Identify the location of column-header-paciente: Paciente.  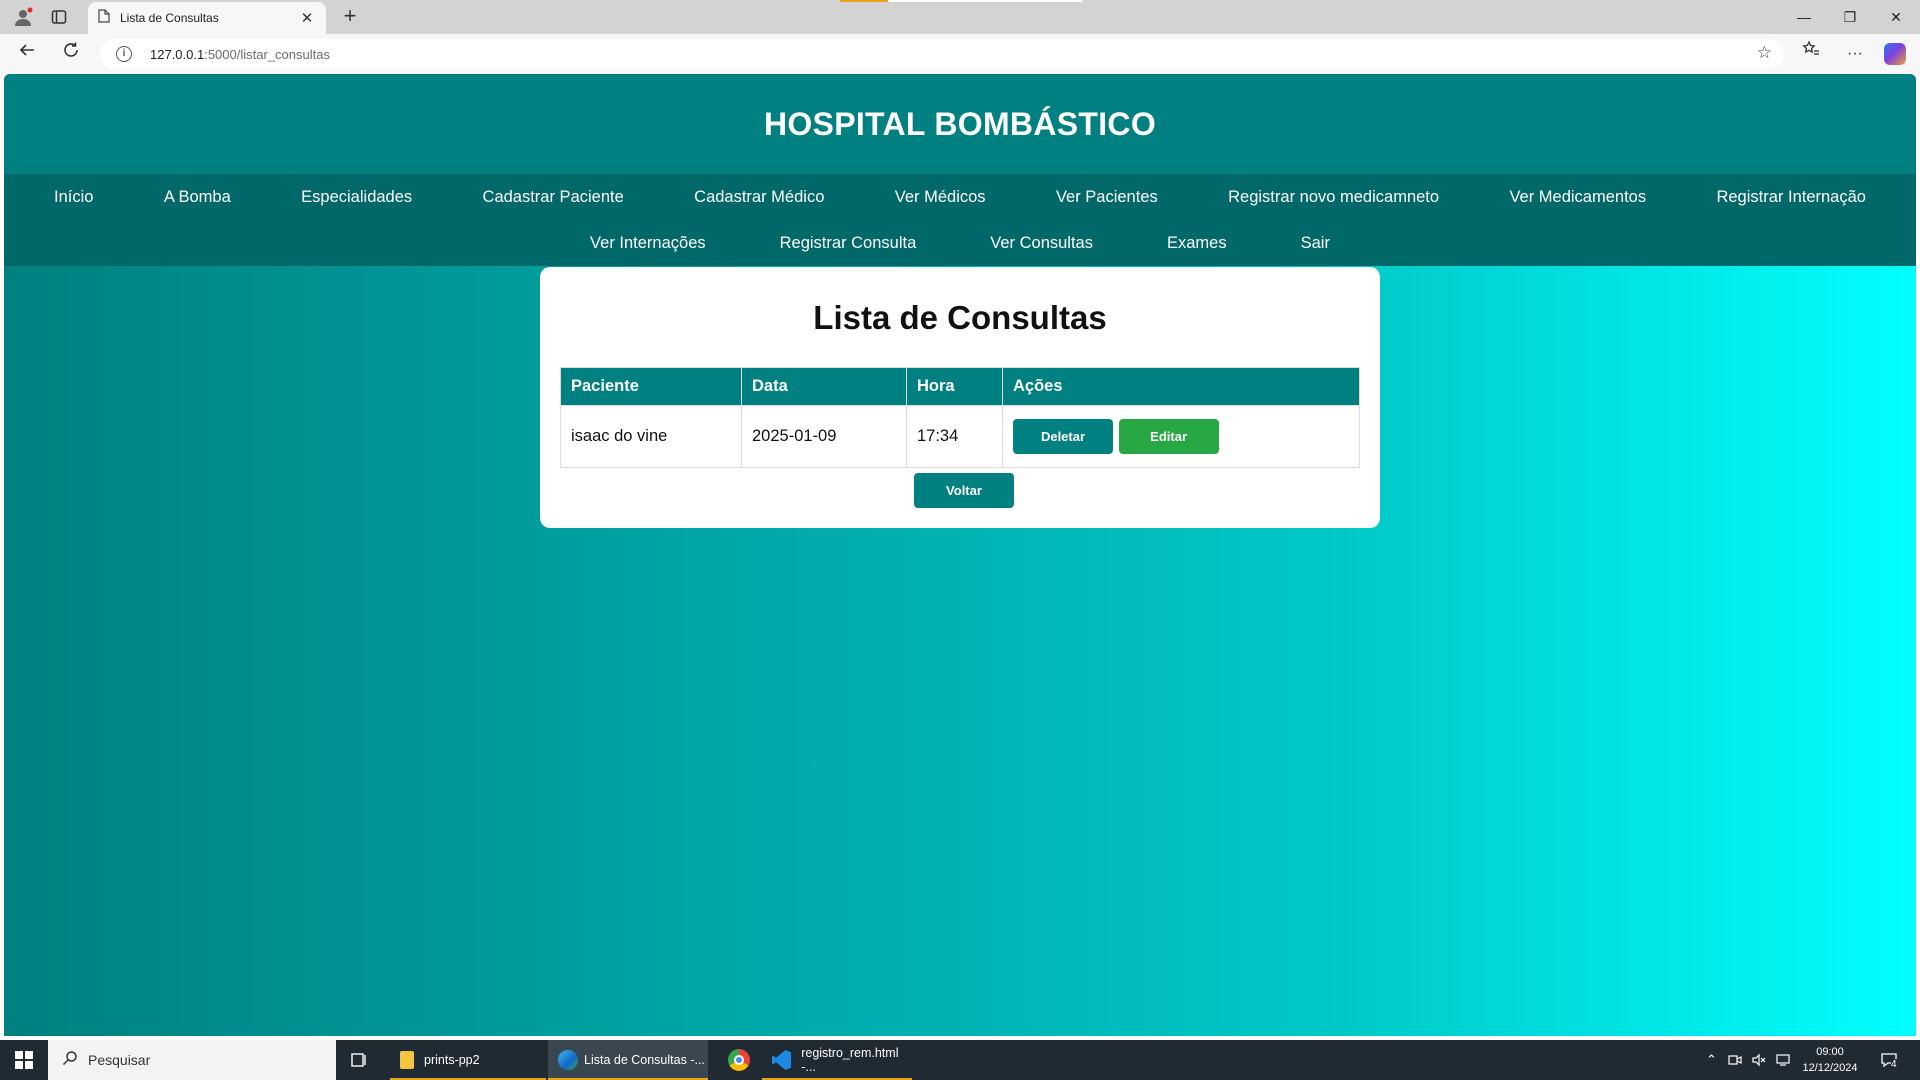
(651, 386).